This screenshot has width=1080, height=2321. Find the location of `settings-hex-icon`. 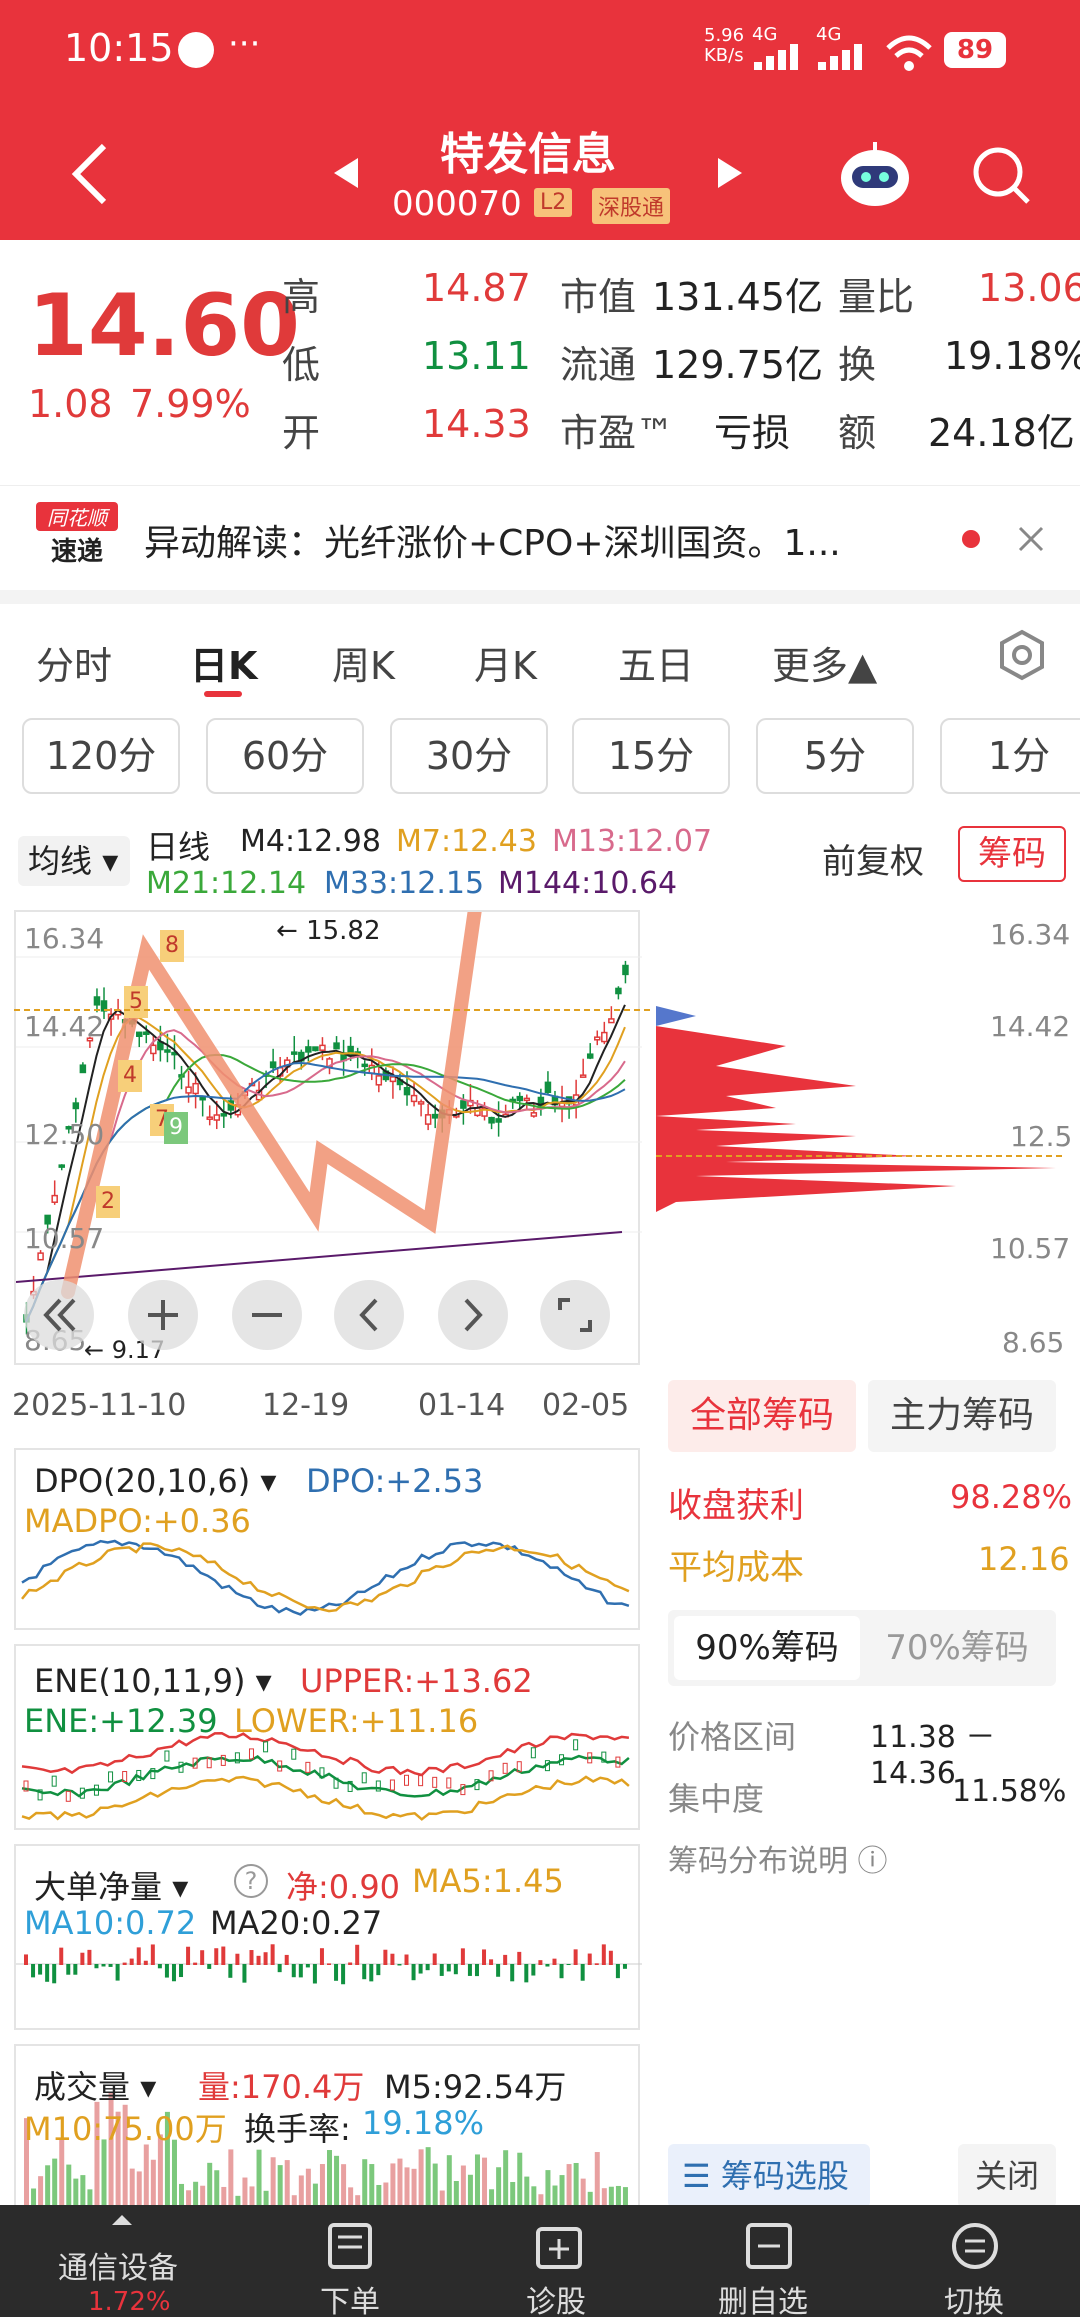

settings-hex-icon is located at coordinates (1022, 655).